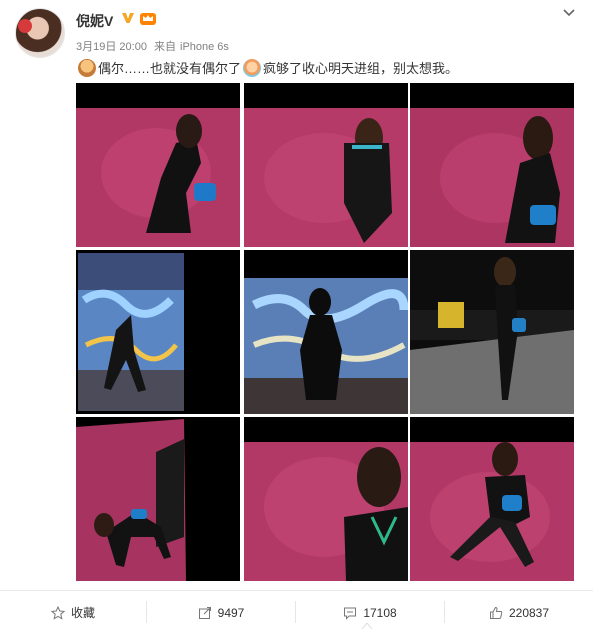  I want to click on action-bar: 收藏 9497 17108 220837, so click(296, 612).